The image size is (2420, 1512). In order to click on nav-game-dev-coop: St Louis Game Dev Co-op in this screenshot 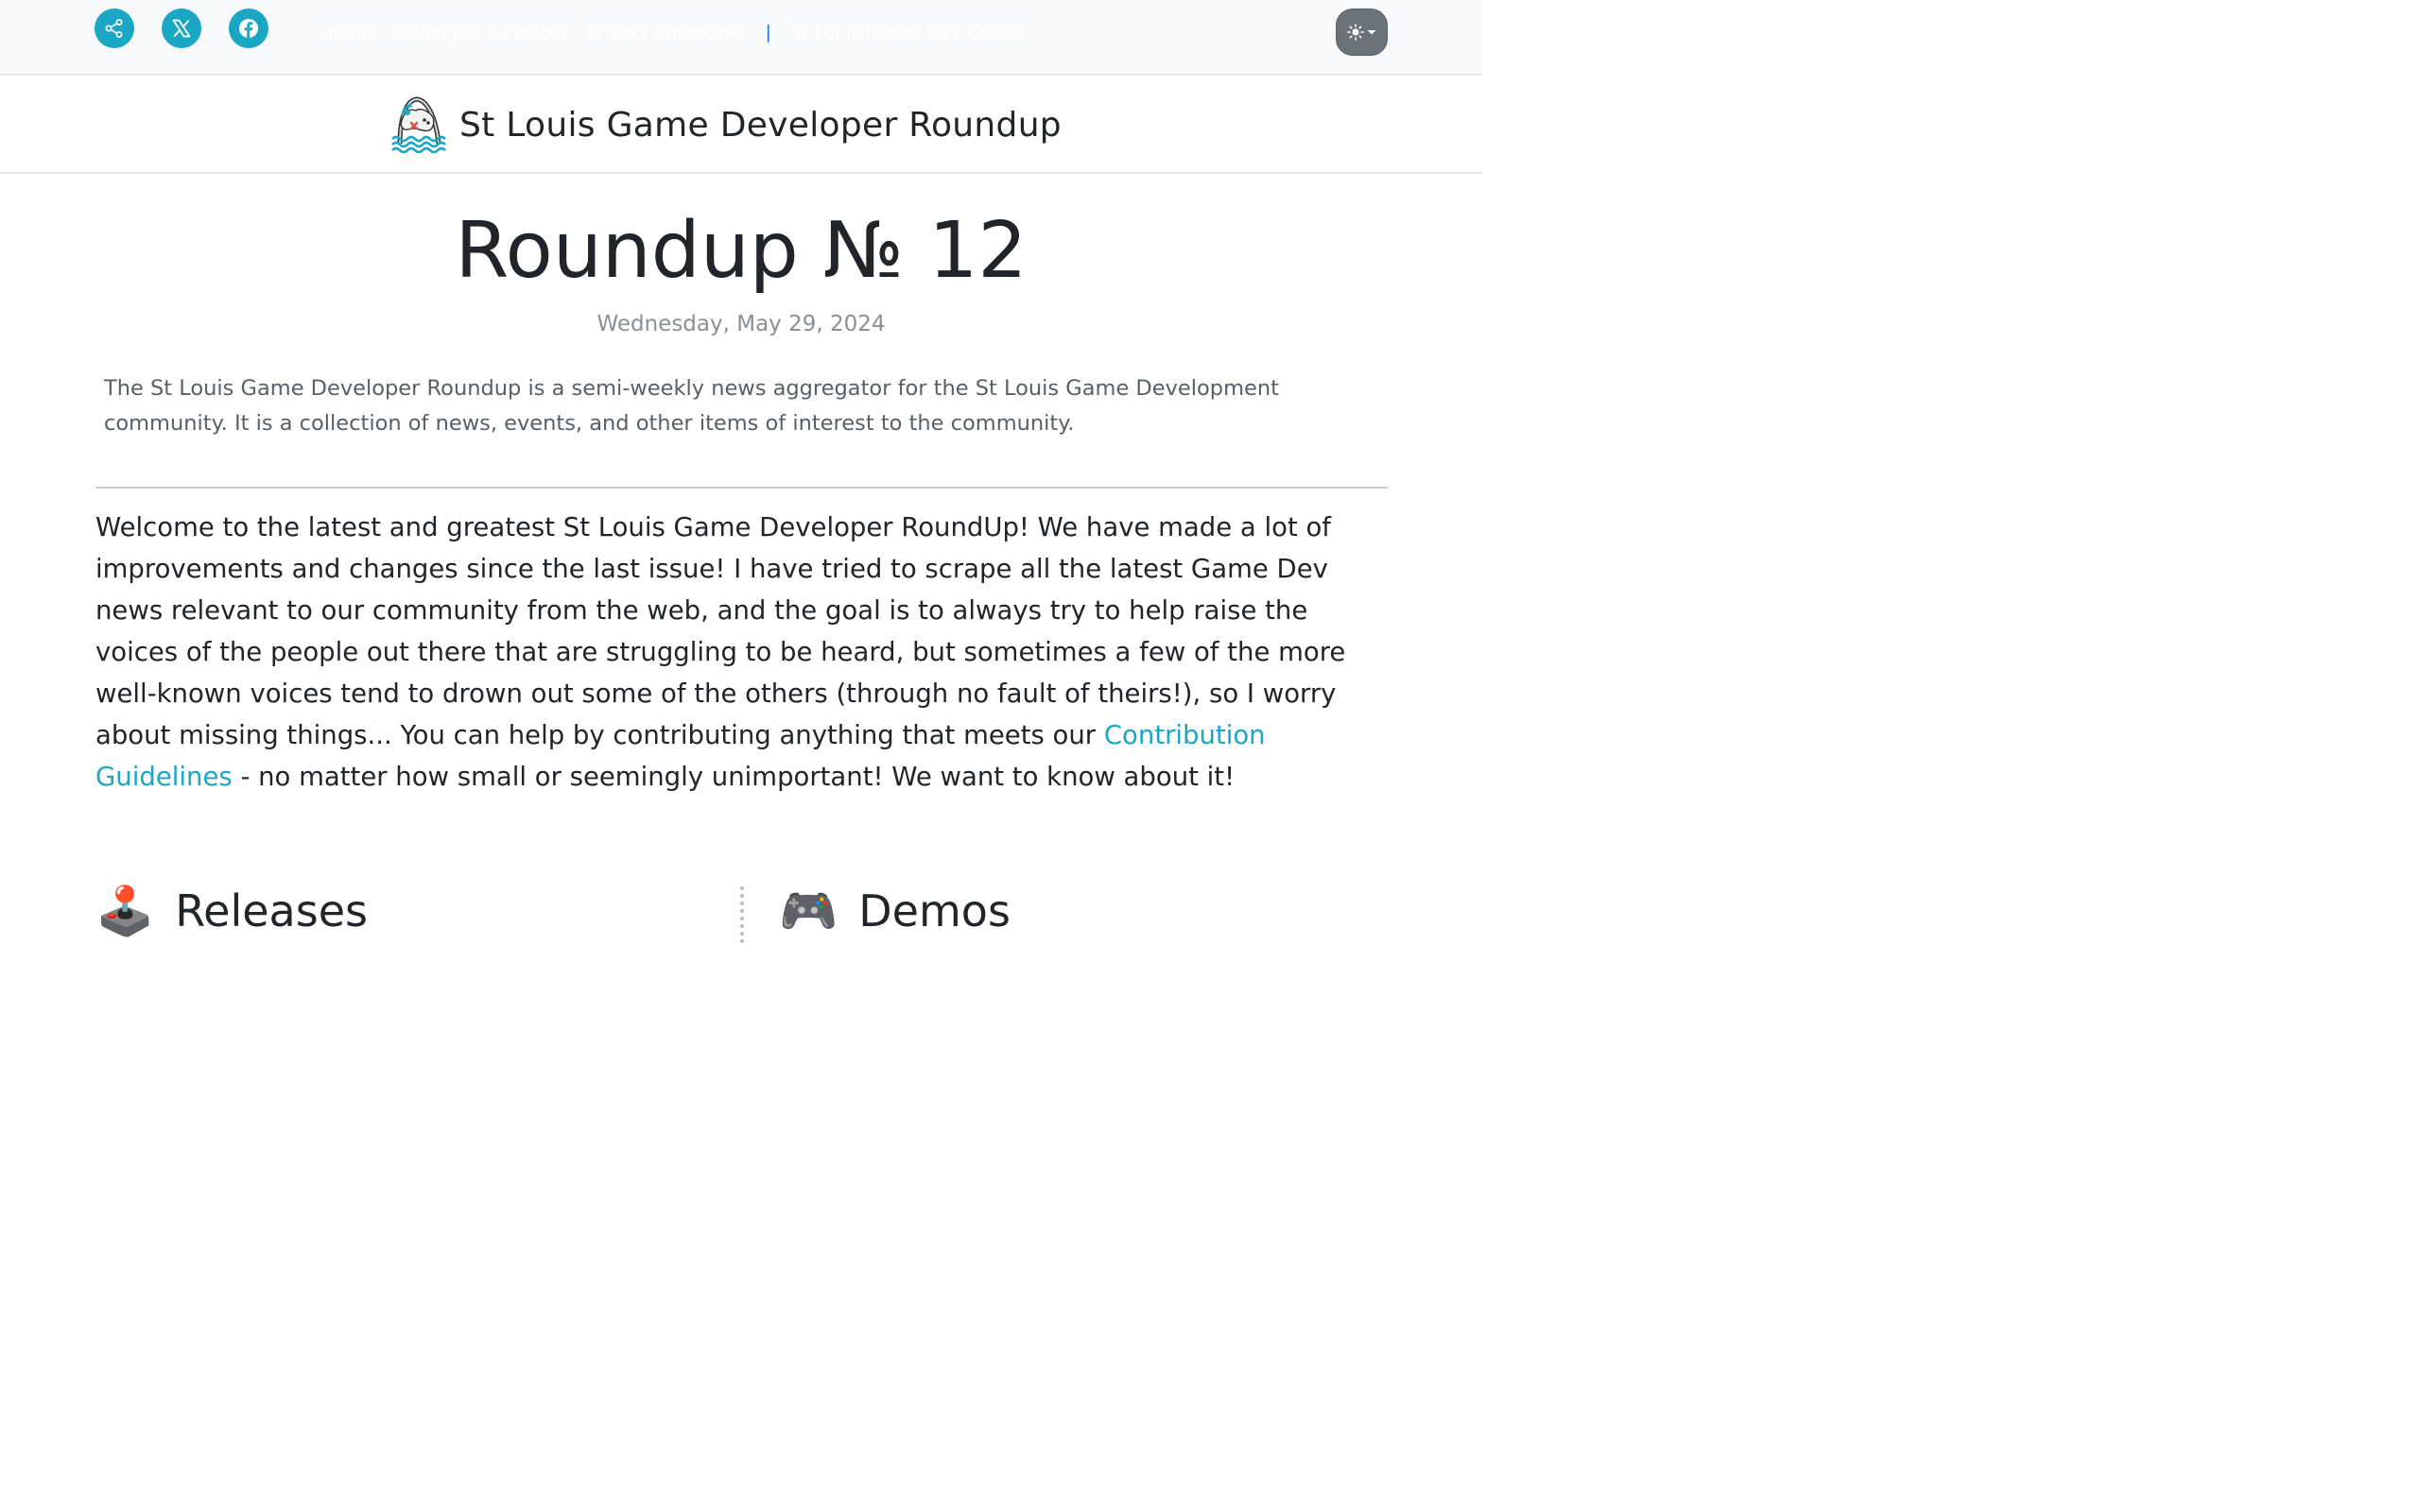, I will do `click(905, 32)`.